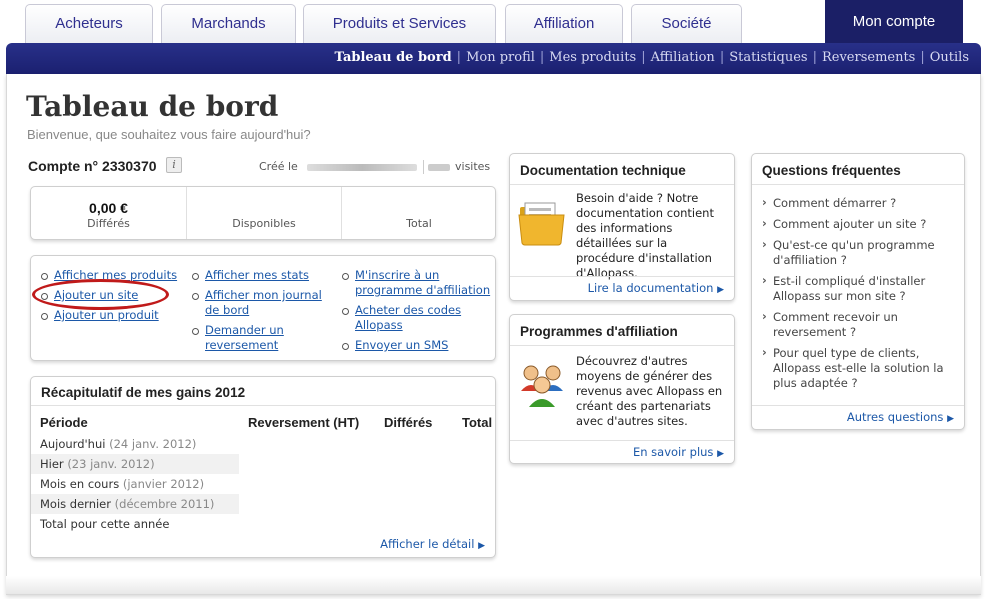  What do you see at coordinates (622, 452) in the screenshot?
I see `en-savoir-plus-link: En savoir plus ▶` at bounding box center [622, 452].